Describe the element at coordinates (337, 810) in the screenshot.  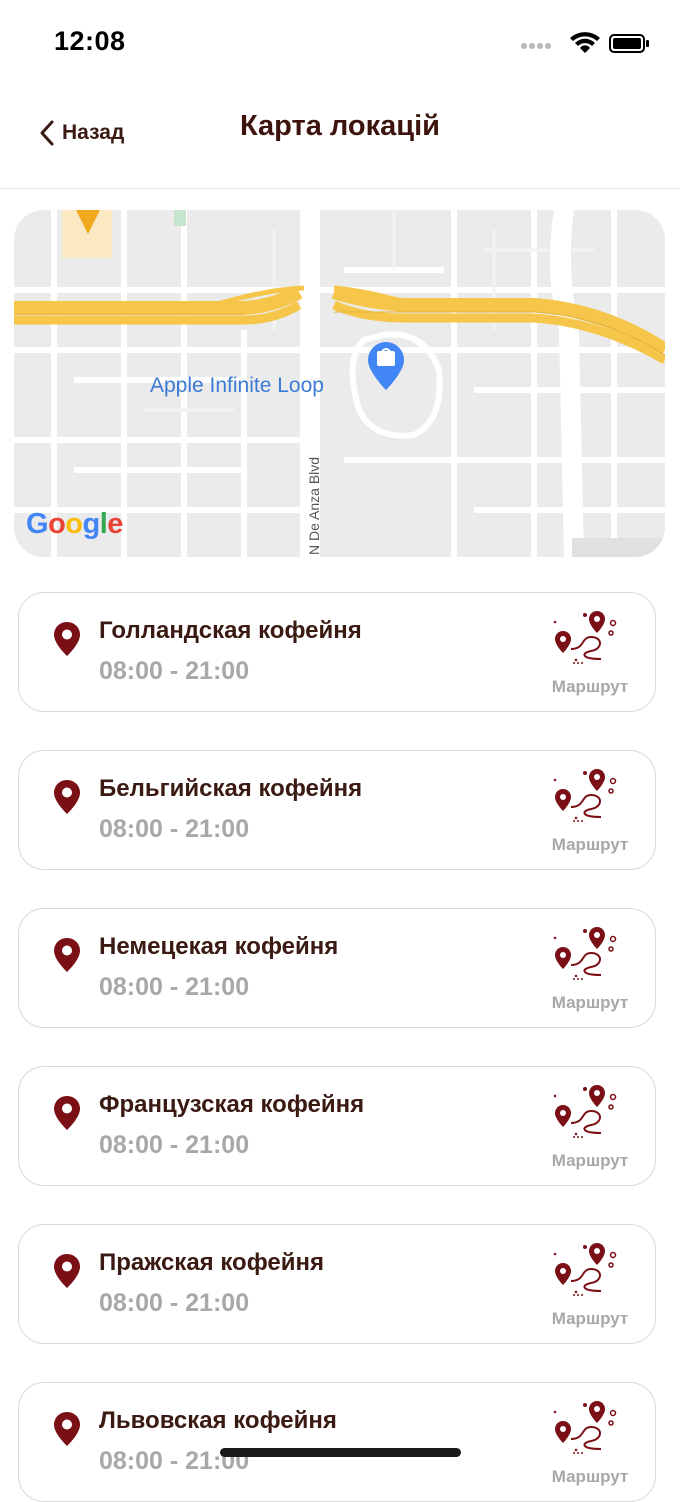
I see `location-card: Бельгийская кофейня 08:00 - 21:00 Маршрут` at that location.